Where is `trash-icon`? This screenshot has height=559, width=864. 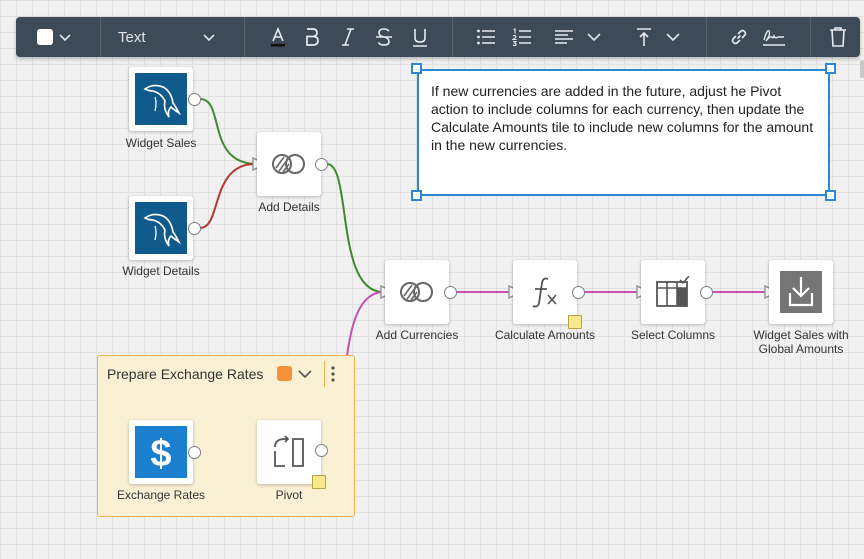 trash-icon is located at coordinates (838, 37).